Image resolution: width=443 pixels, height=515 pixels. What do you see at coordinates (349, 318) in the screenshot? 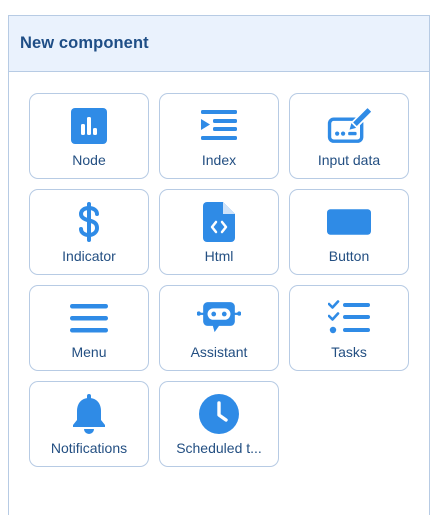
I see `task-list-icon` at bounding box center [349, 318].